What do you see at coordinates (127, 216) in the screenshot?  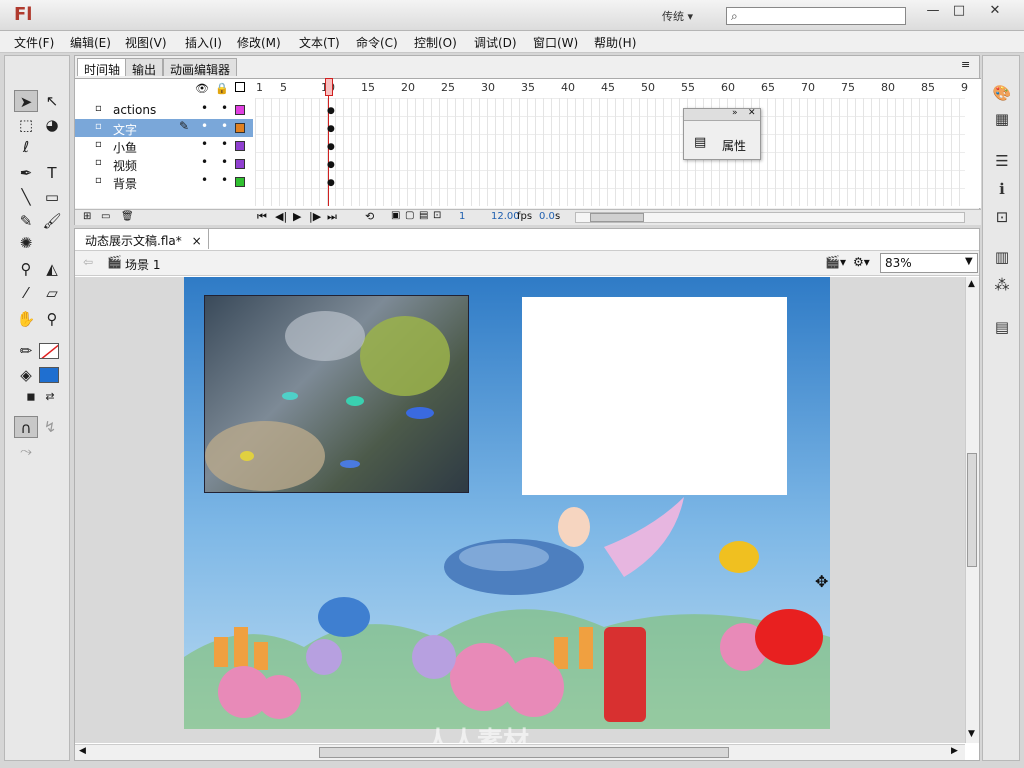 I see `delete-layer-icon: 🗑` at bounding box center [127, 216].